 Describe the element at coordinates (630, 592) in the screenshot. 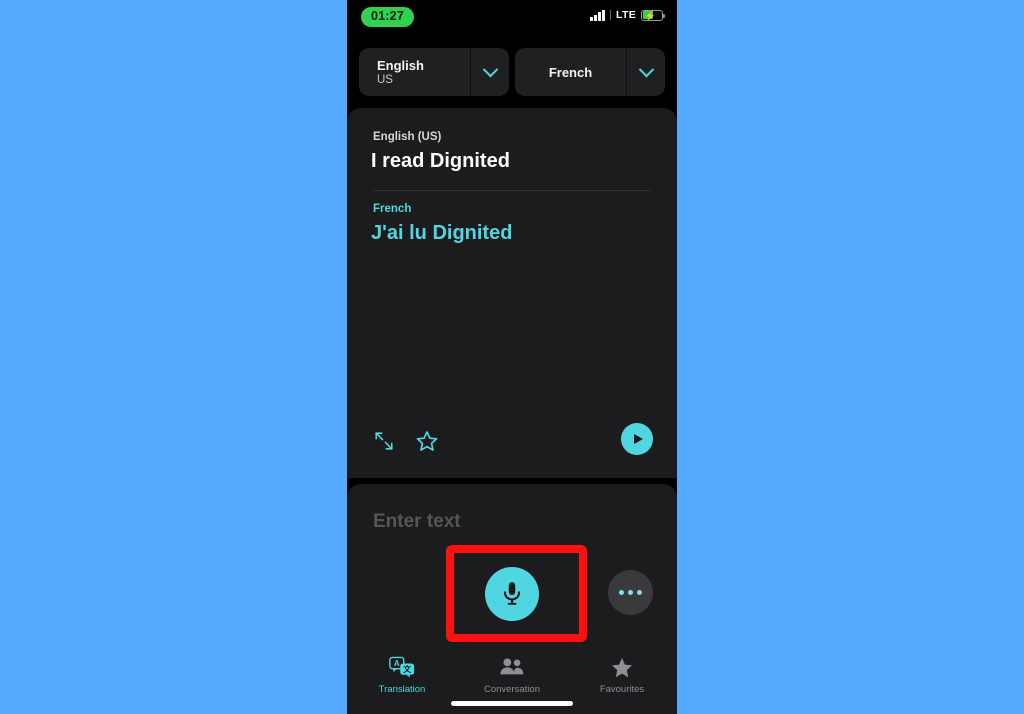

I see `more-options-button` at that location.